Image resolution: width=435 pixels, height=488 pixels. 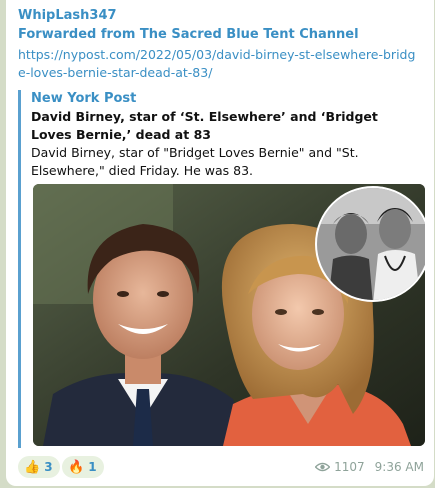 I want to click on view-count: 1107, so click(x=349, y=467).